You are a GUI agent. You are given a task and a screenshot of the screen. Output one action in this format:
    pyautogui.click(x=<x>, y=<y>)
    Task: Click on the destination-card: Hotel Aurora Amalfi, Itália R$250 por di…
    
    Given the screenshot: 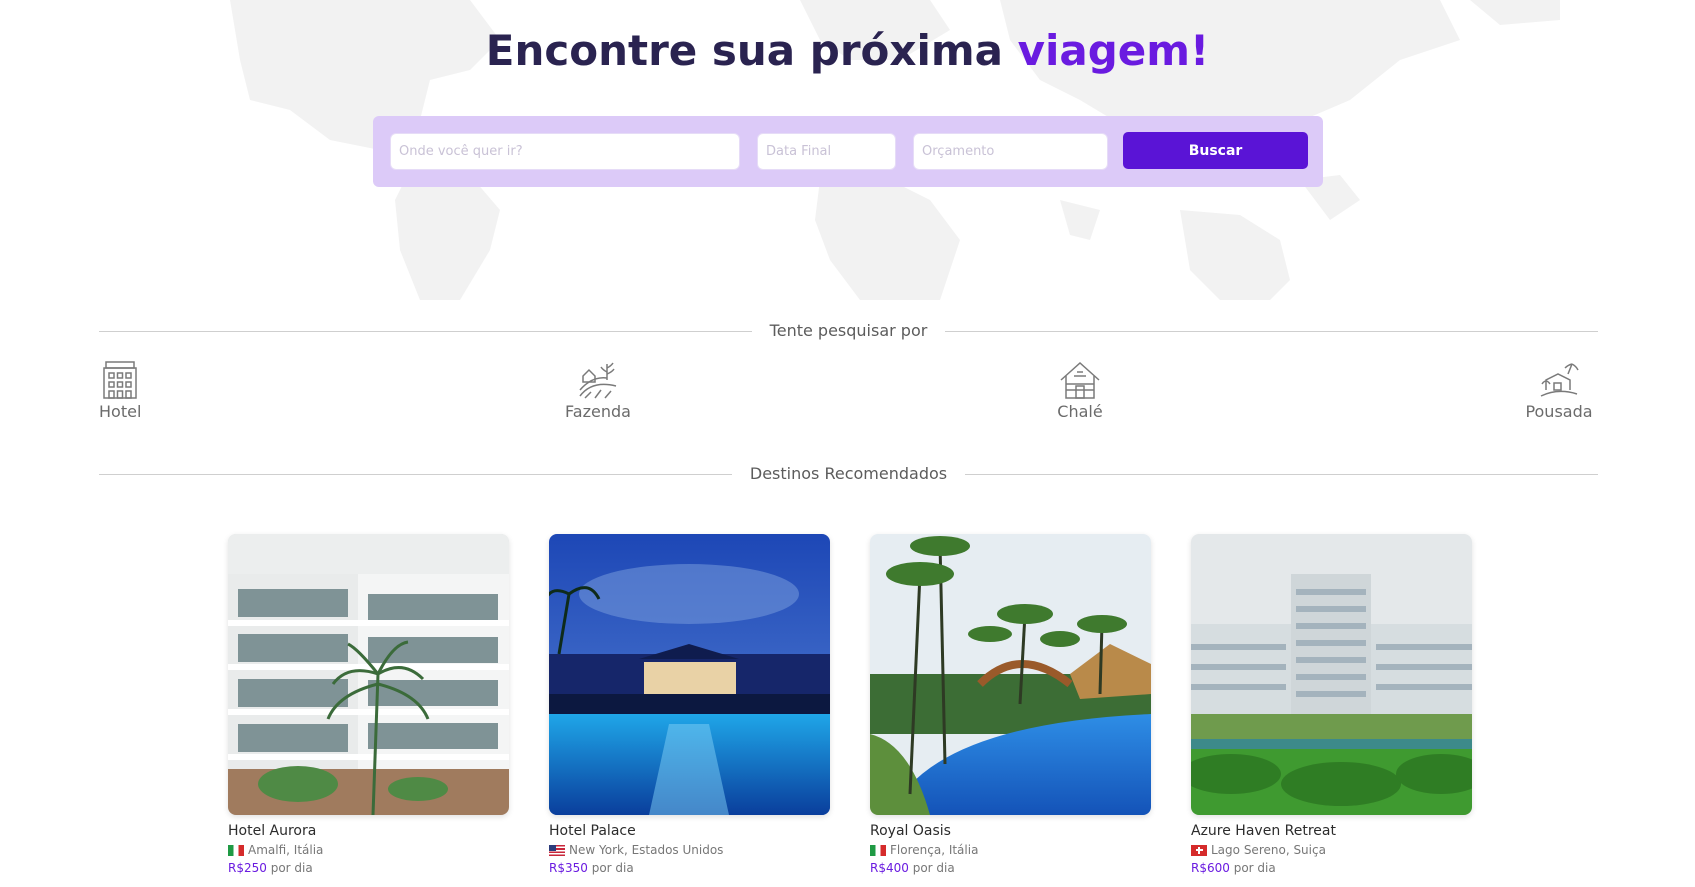 What is the action you would take?
    pyautogui.click(x=368, y=704)
    